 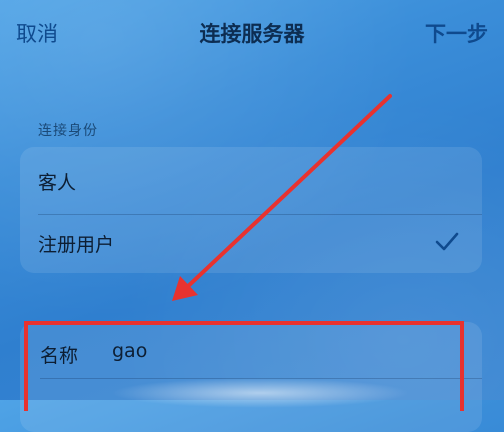 I want to click on option-registered-user: 注册用户, so click(x=251, y=243).